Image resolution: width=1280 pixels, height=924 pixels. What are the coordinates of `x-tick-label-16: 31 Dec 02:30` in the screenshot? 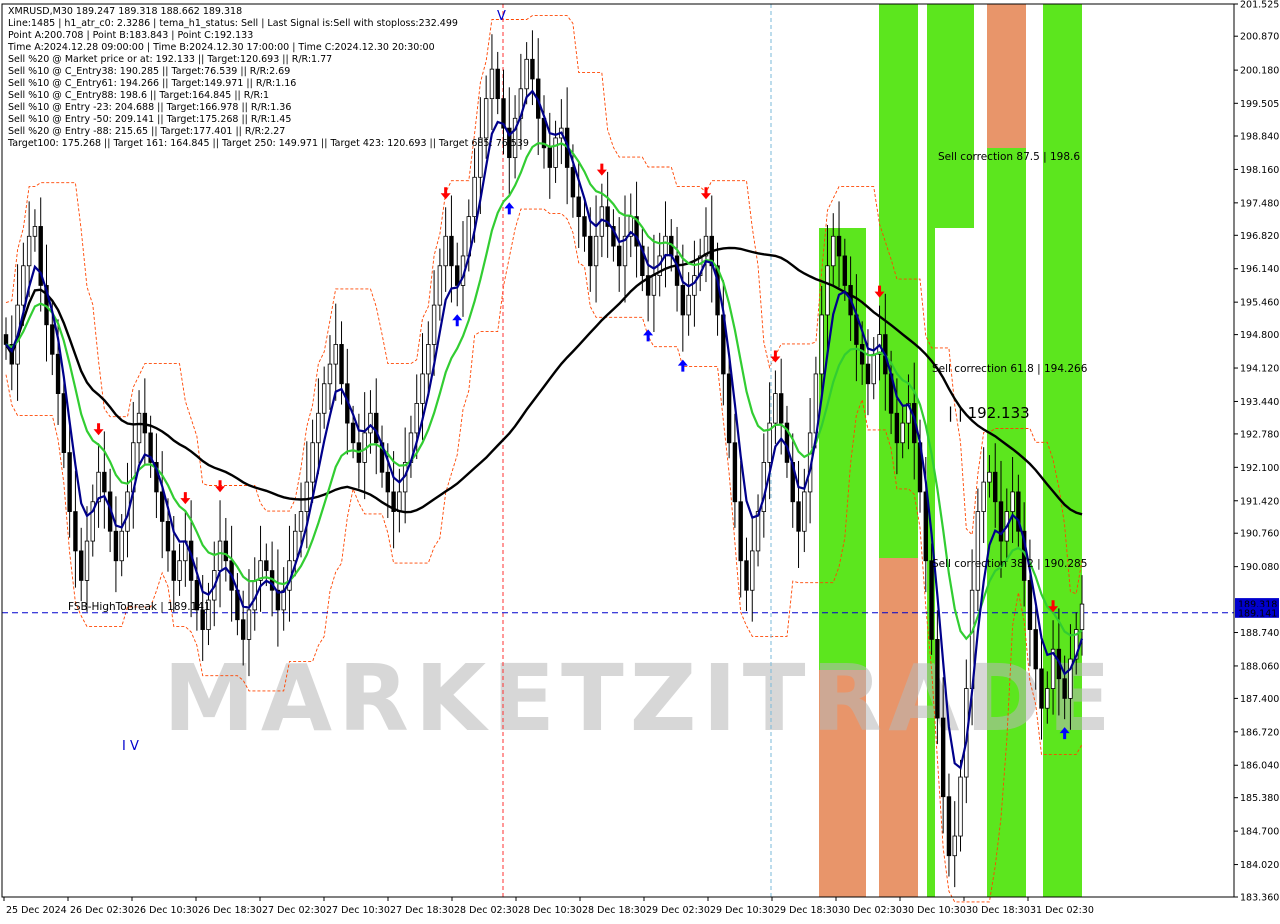 It's located at (1062, 910).